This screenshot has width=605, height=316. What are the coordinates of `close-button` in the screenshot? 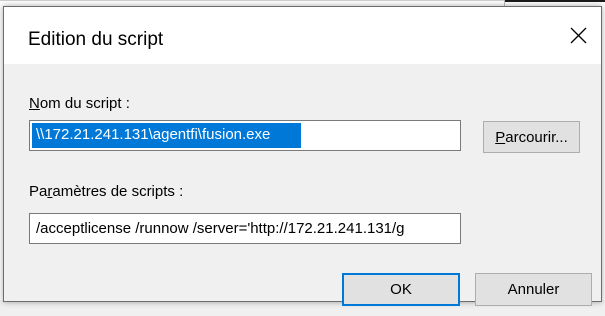 It's located at (578, 35).